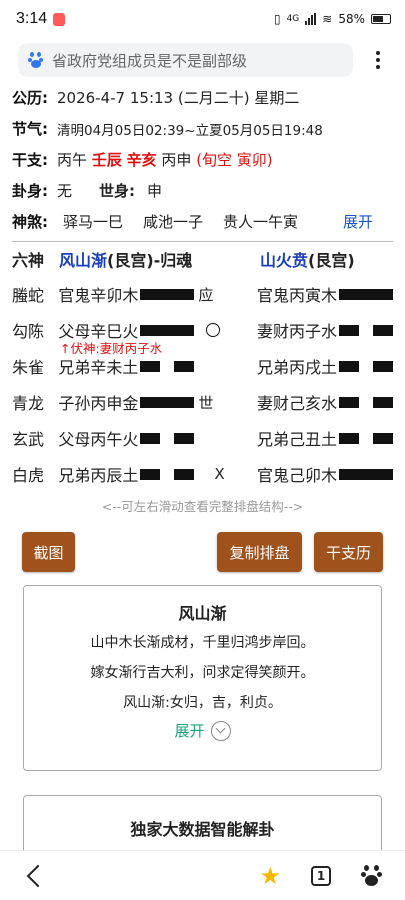  What do you see at coordinates (331, 260) in the screenshot?
I see `changed-hexagram-palace: (艮宫)` at bounding box center [331, 260].